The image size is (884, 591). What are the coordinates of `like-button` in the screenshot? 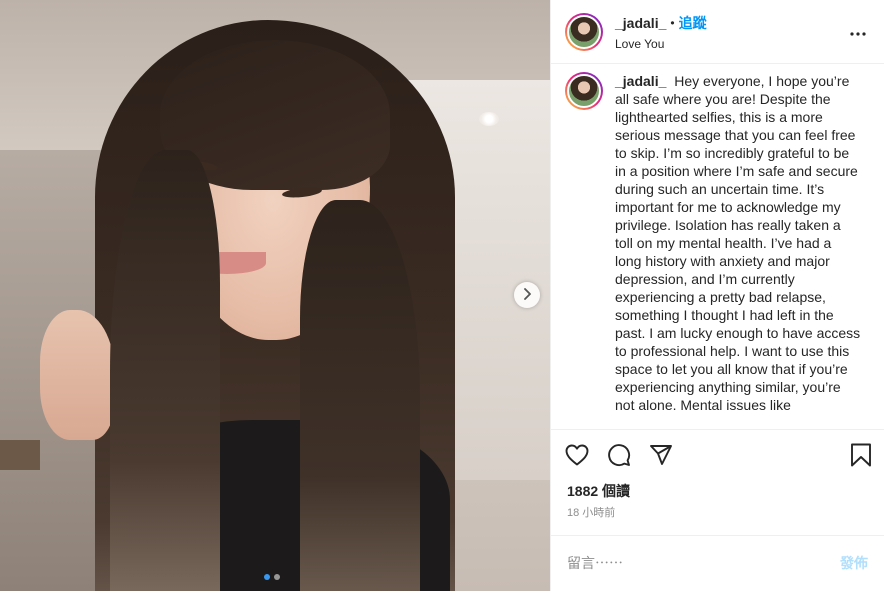 It's located at (581, 455).